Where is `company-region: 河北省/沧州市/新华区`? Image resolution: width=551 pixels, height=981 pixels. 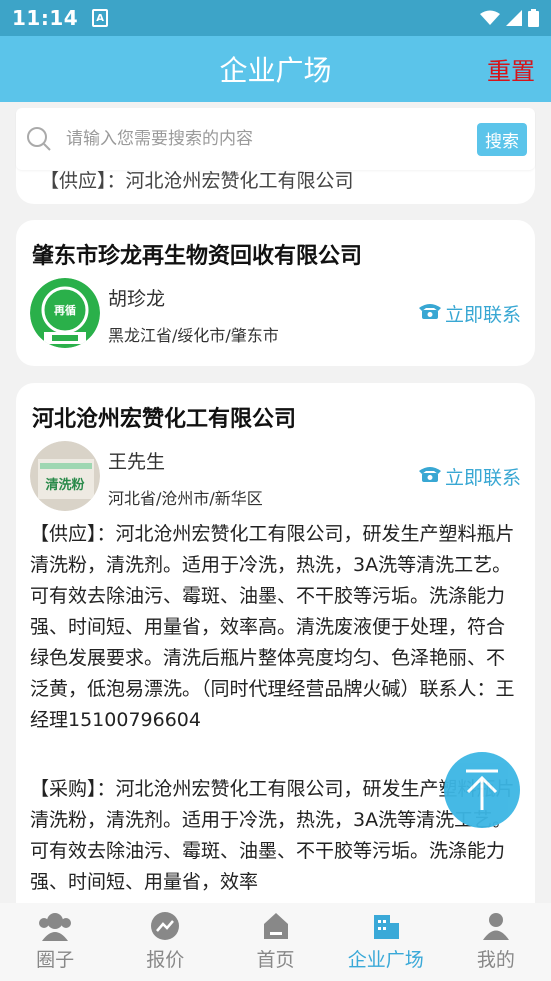
company-region: 河北省/沧州市/新华区 is located at coordinates (185, 498).